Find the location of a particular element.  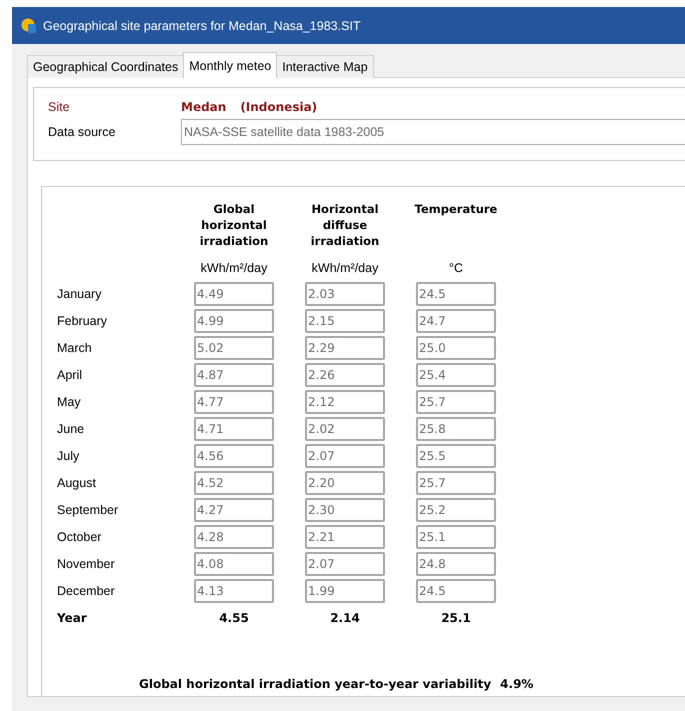

app-icon is located at coordinates (29, 26).